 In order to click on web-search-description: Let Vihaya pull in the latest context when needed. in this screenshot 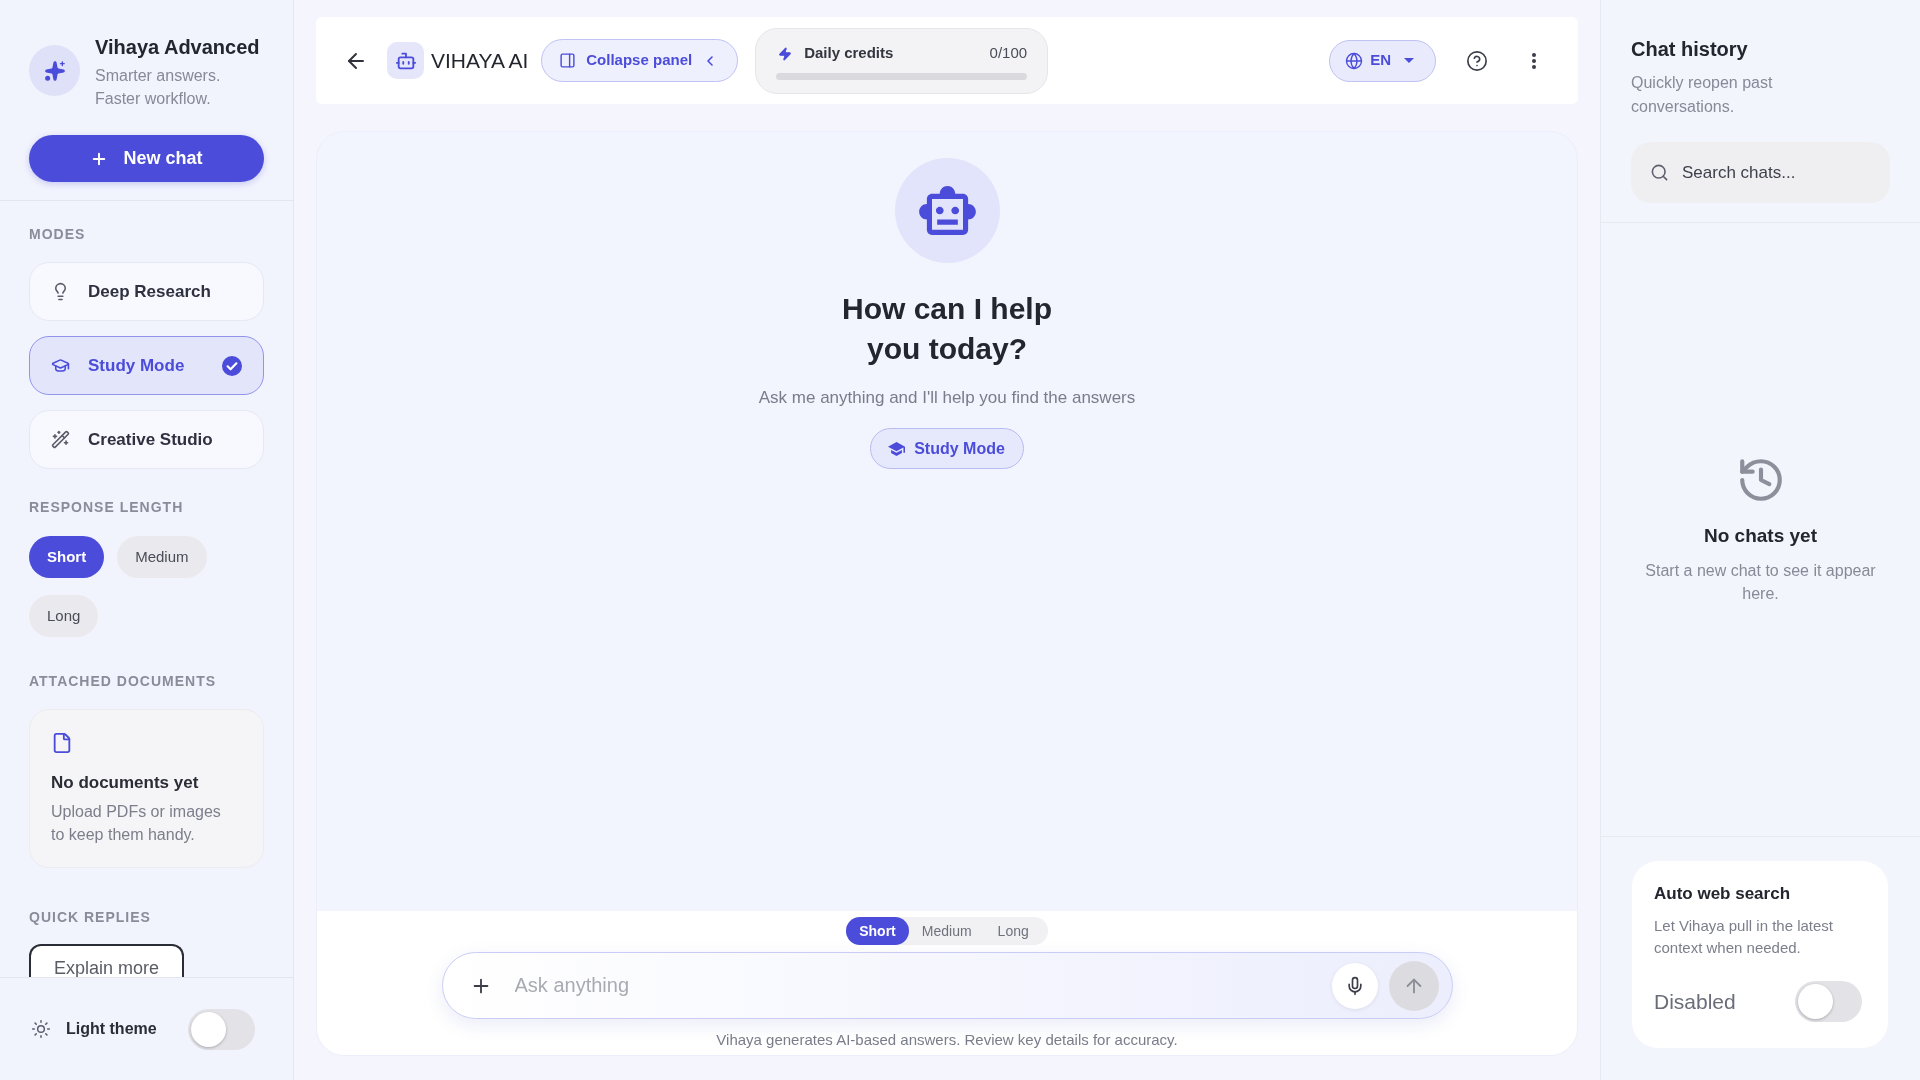, I will do `click(1744, 937)`.